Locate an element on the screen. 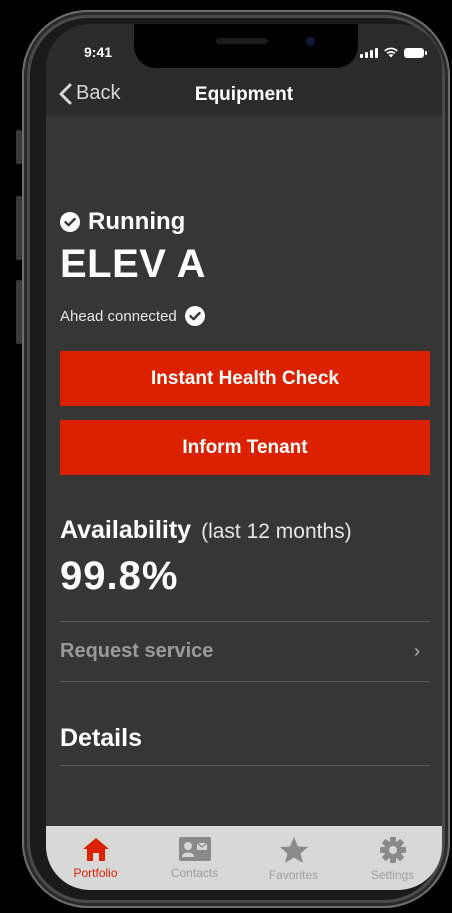  availability-value: 99.8% is located at coordinates (119, 576).